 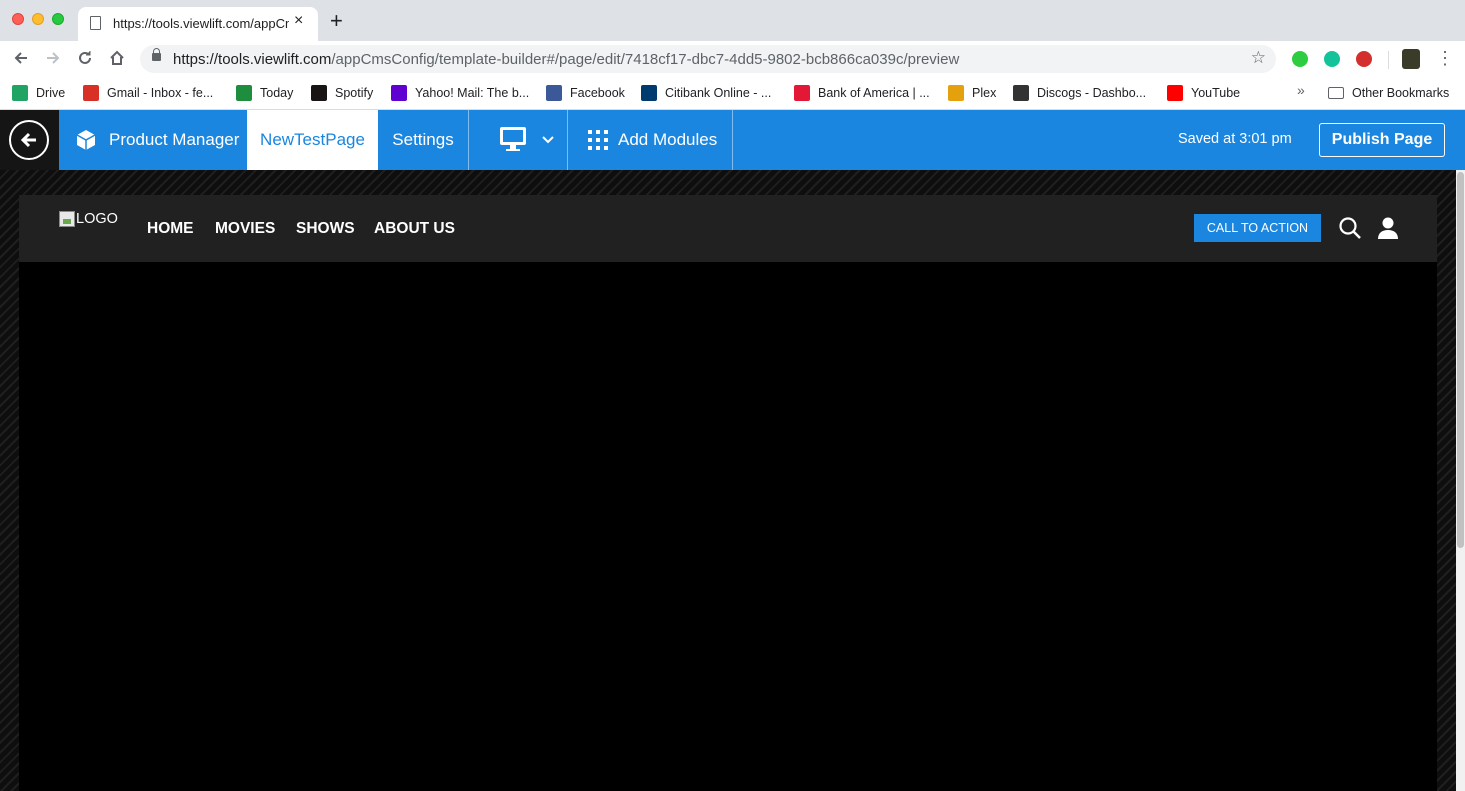 What do you see at coordinates (1332, 59) in the screenshot?
I see `grammarly-icon` at bounding box center [1332, 59].